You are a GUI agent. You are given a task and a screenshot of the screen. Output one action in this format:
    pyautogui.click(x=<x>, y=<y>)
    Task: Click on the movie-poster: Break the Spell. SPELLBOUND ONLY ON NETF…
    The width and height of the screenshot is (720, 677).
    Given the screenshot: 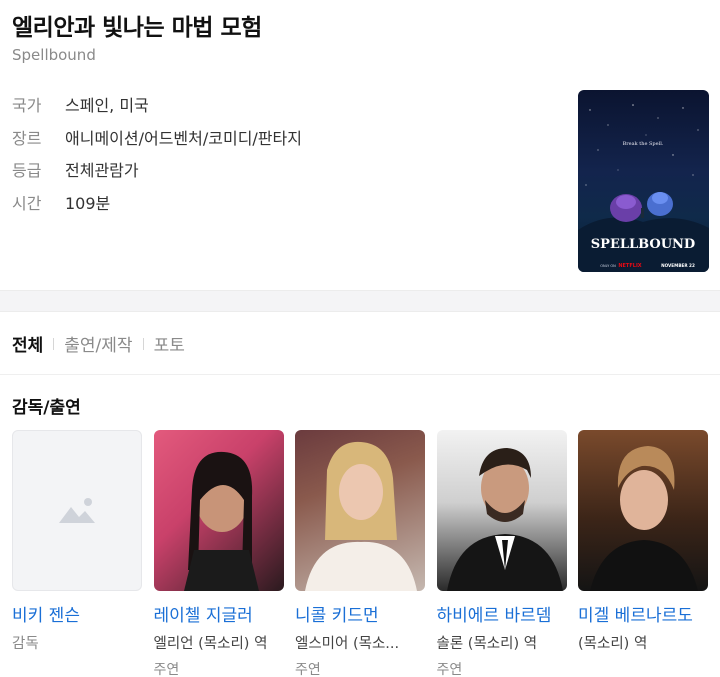 What is the action you would take?
    pyautogui.click(x=643, y=181)
    